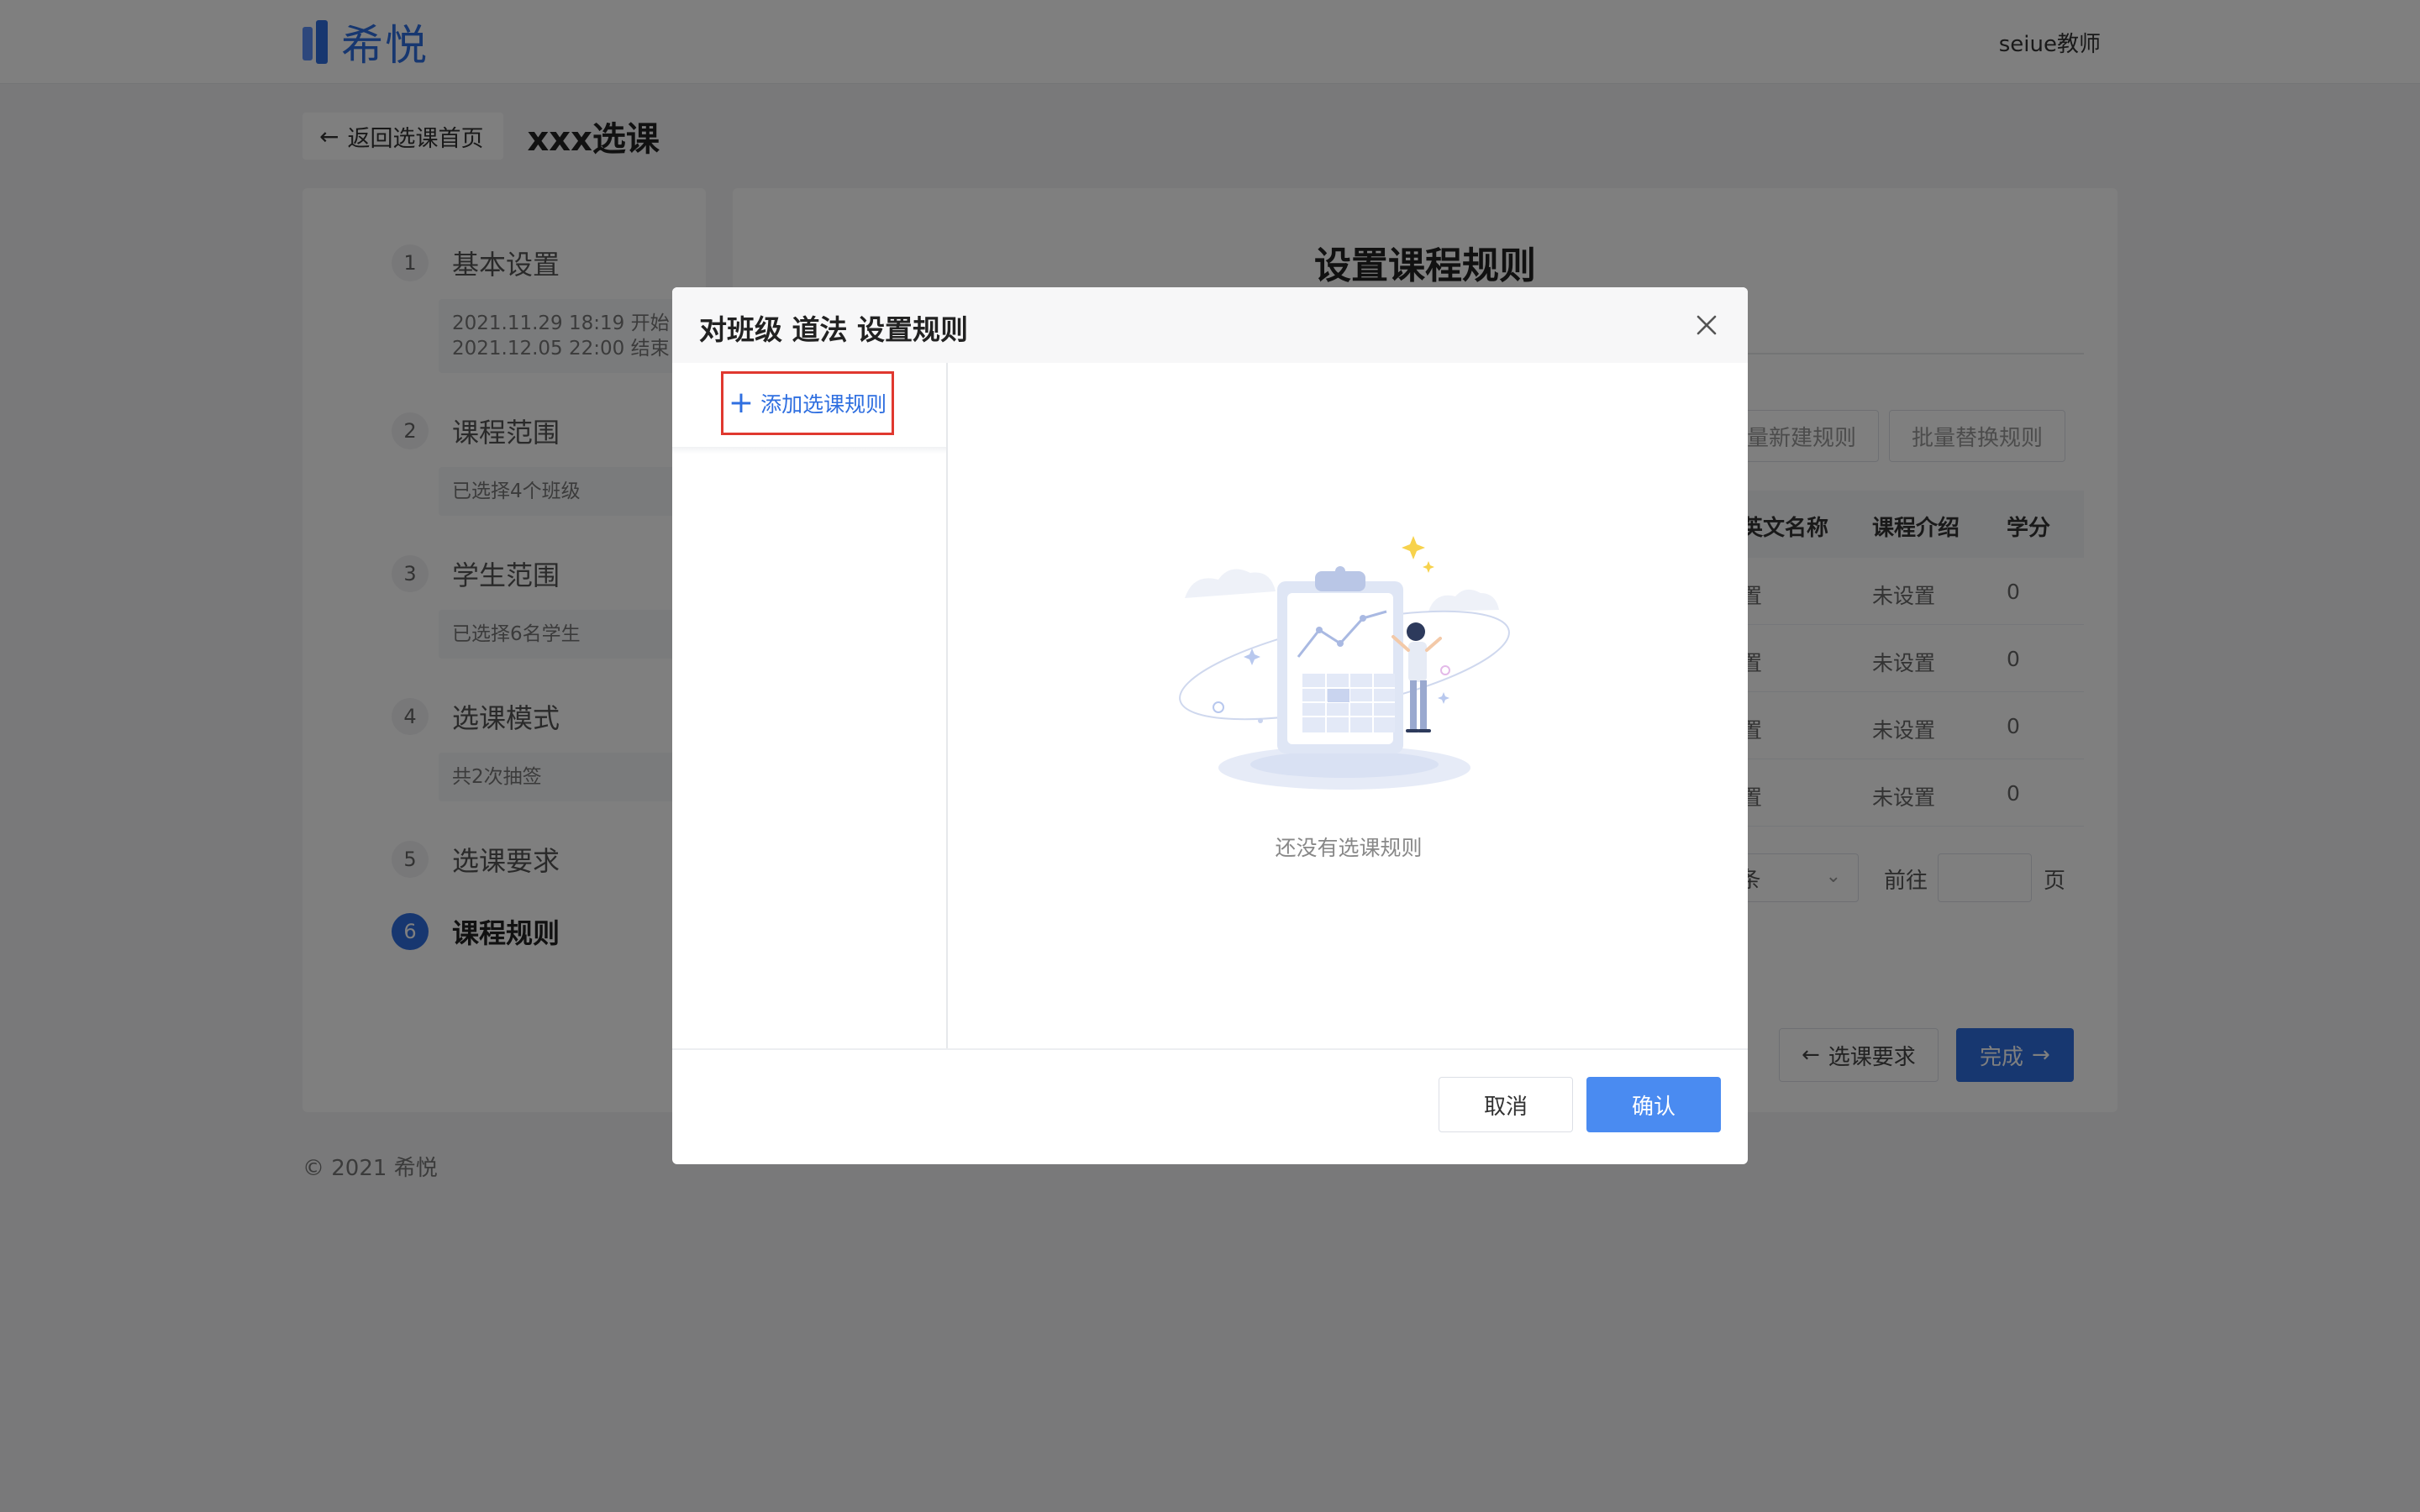 Image resolution: width=2420 pixels, height=1512 pixels. I want to click on confirm-button: 确认, so click(1653, 1104).